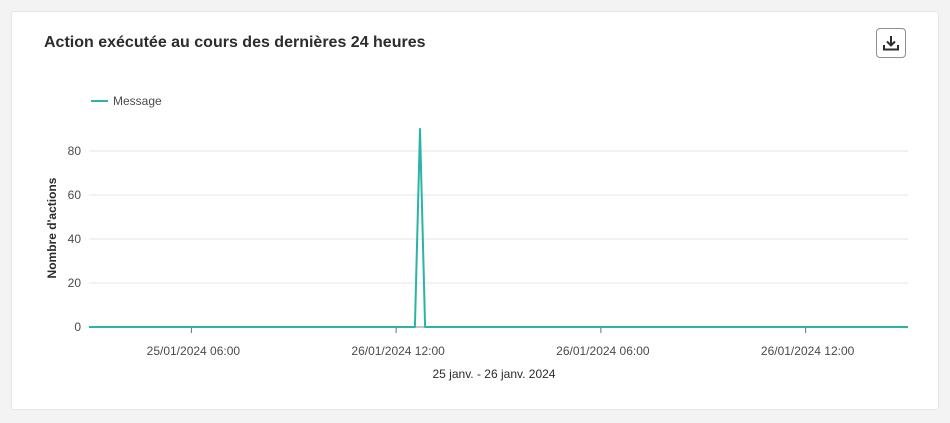 This screenshot has width=950, height=423. Describe the element at coordinates (494, 374) in the screenshot. I see `x-axis-title: 25 janv. - 26 janv. 2024` at that location.